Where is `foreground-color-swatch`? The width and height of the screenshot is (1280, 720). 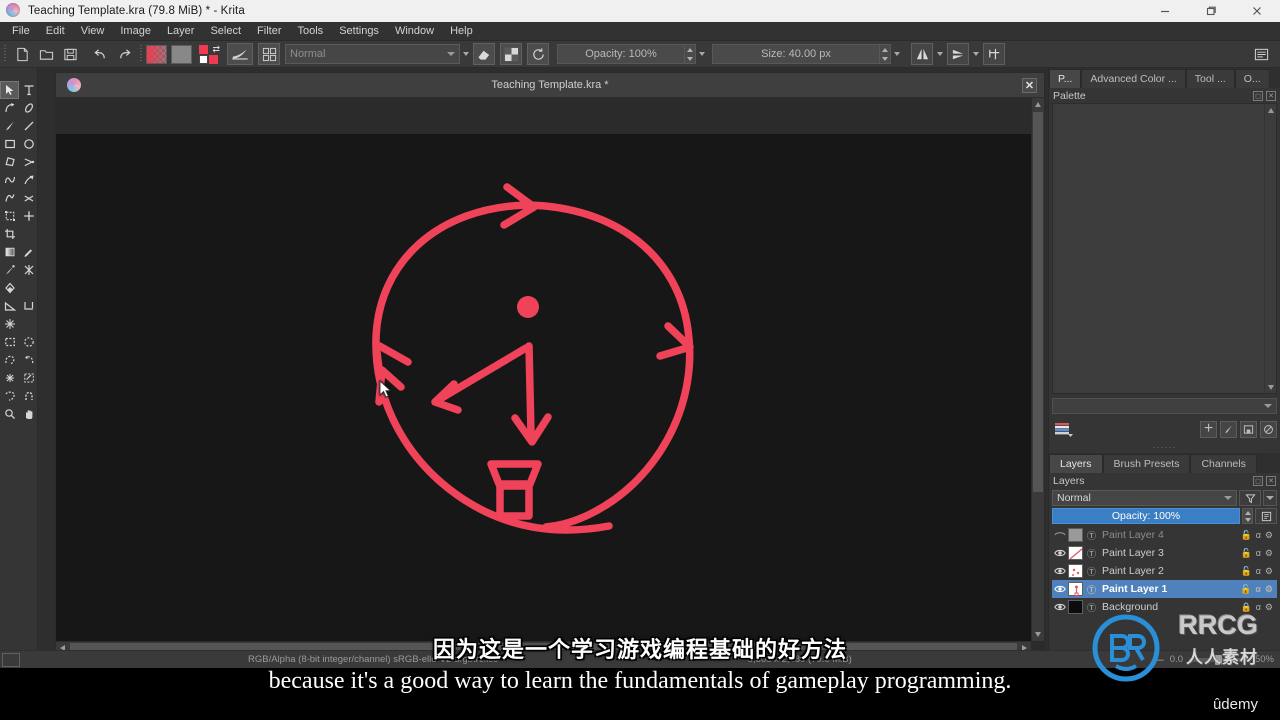
foreground-color-swatch is located at coordinates (156, 54).